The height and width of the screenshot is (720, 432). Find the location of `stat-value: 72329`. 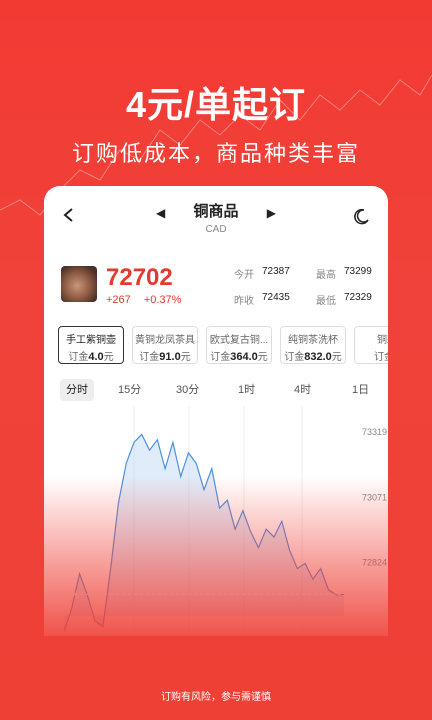

stat-value: 72329 is located at coordinates (358, 297).